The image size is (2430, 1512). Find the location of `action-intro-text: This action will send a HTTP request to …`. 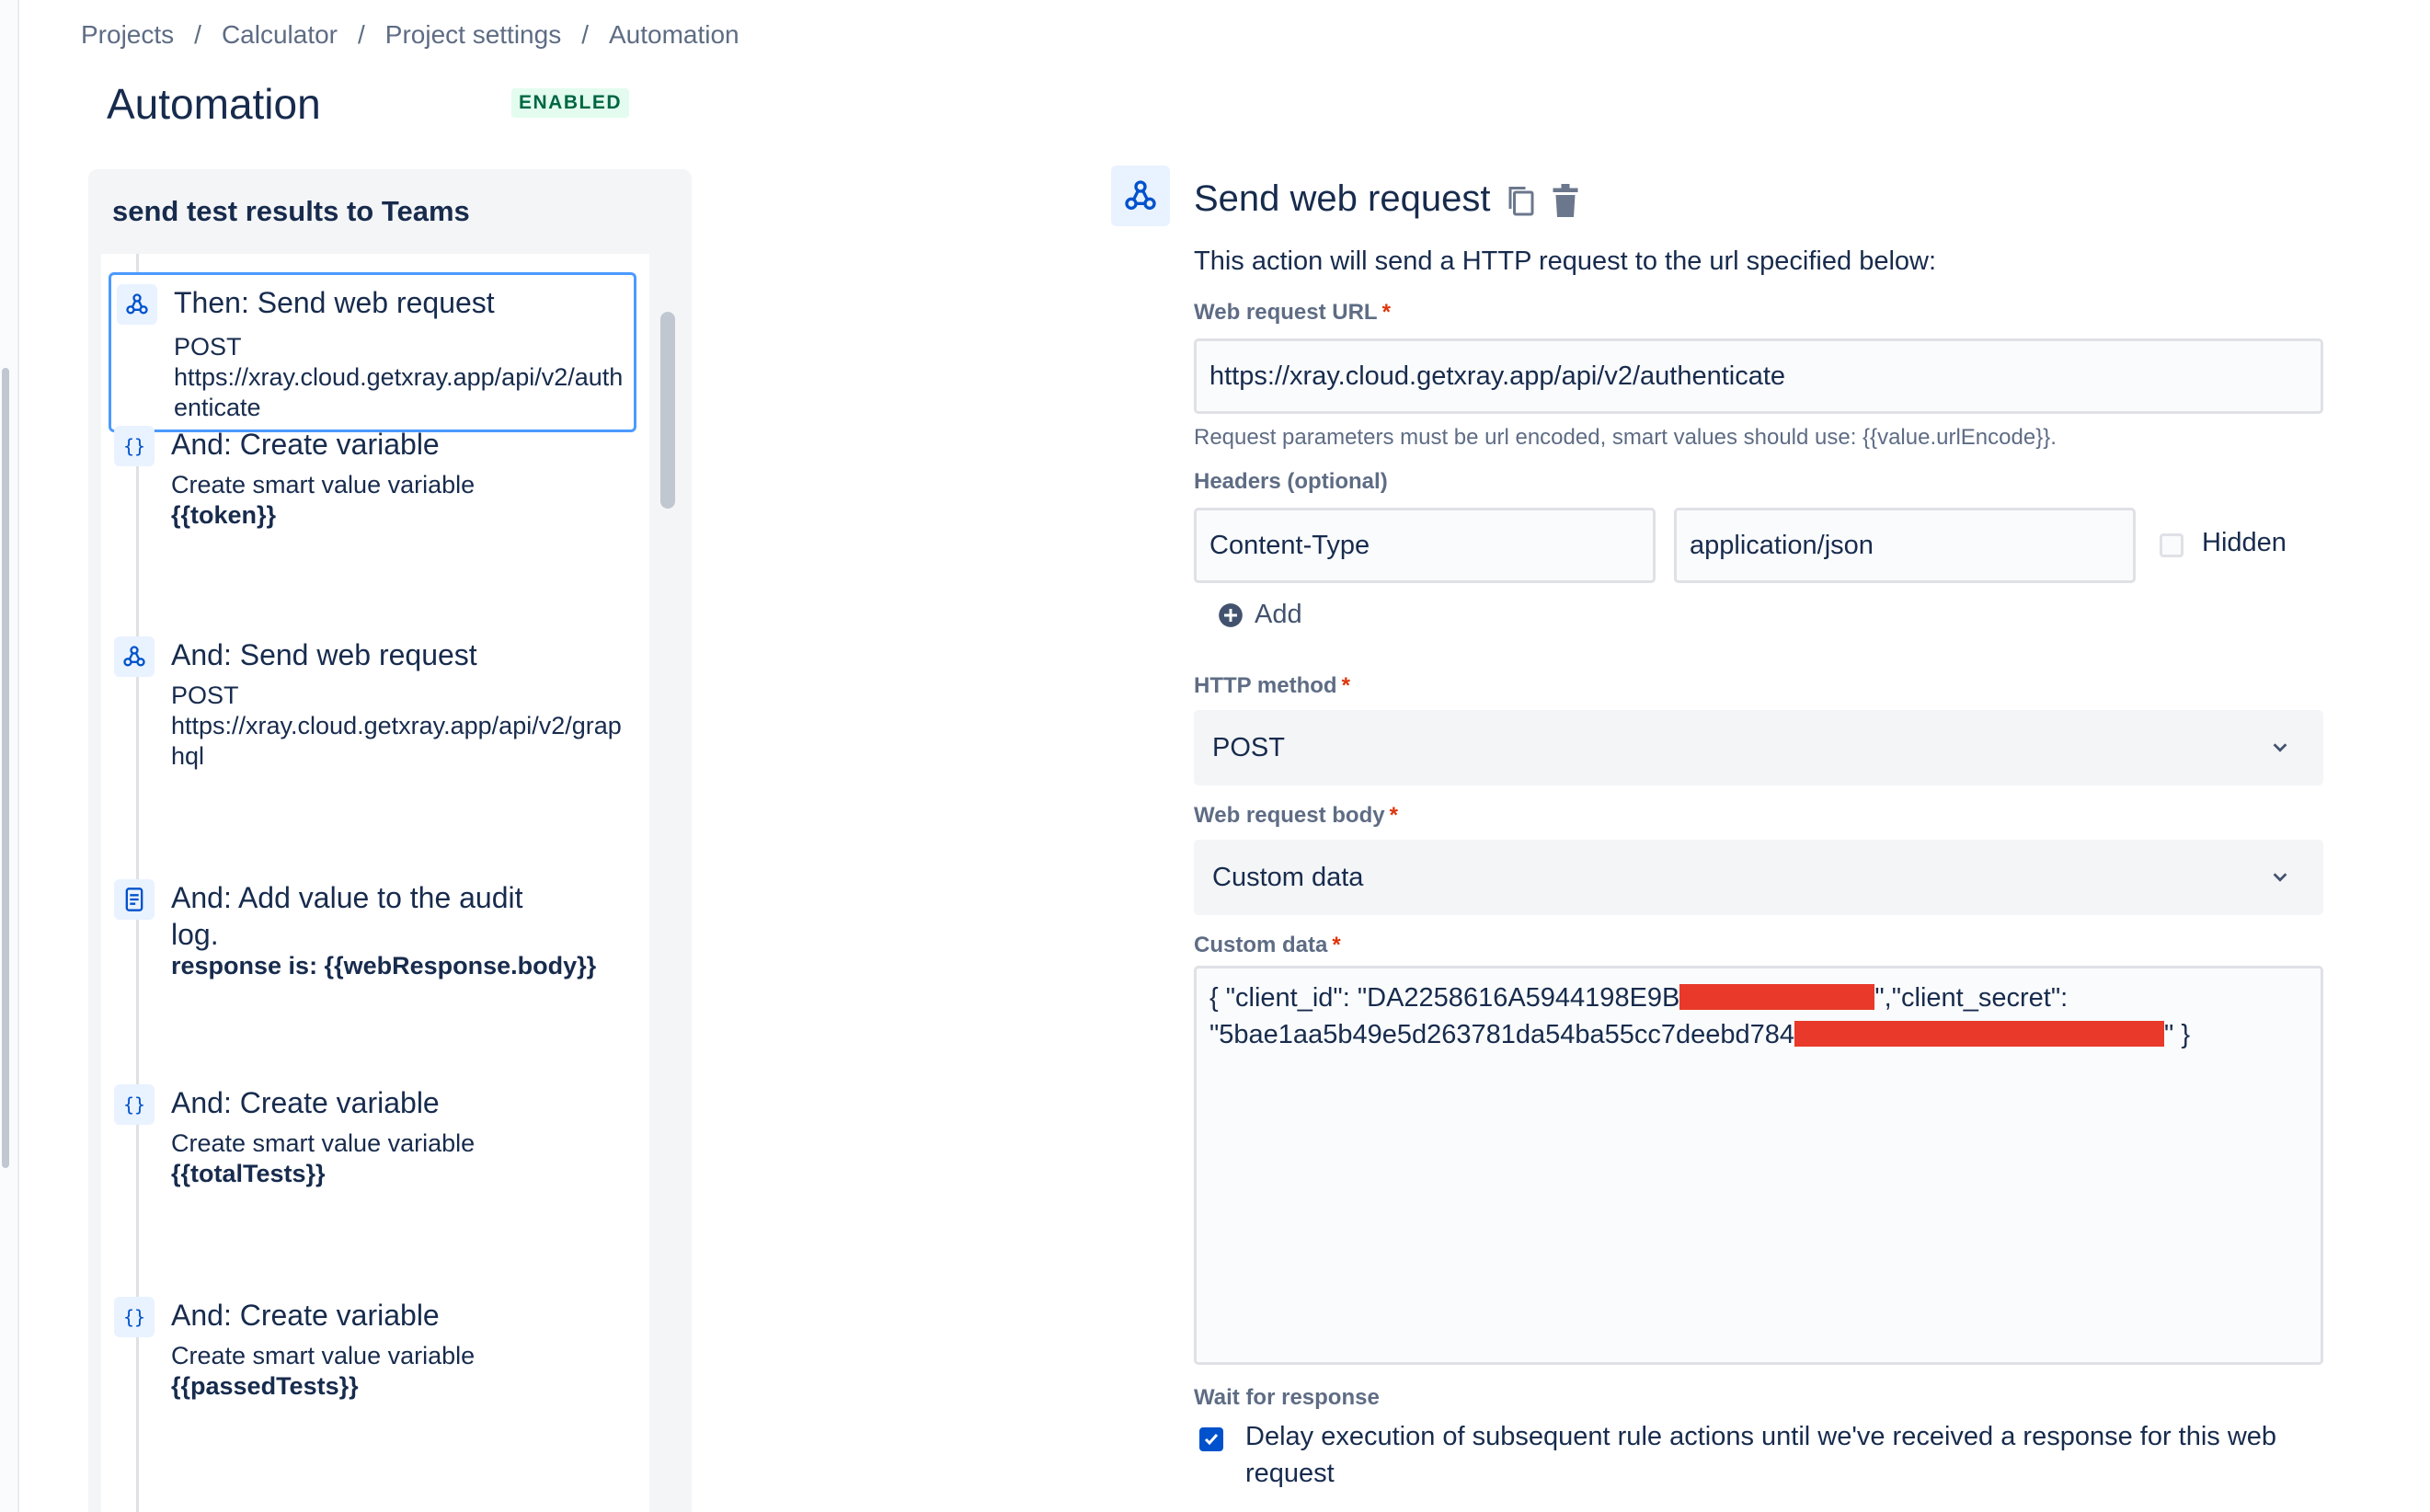

action-intro-text: This action will send a HTTP request to … is located at coordinates (1565, 261).